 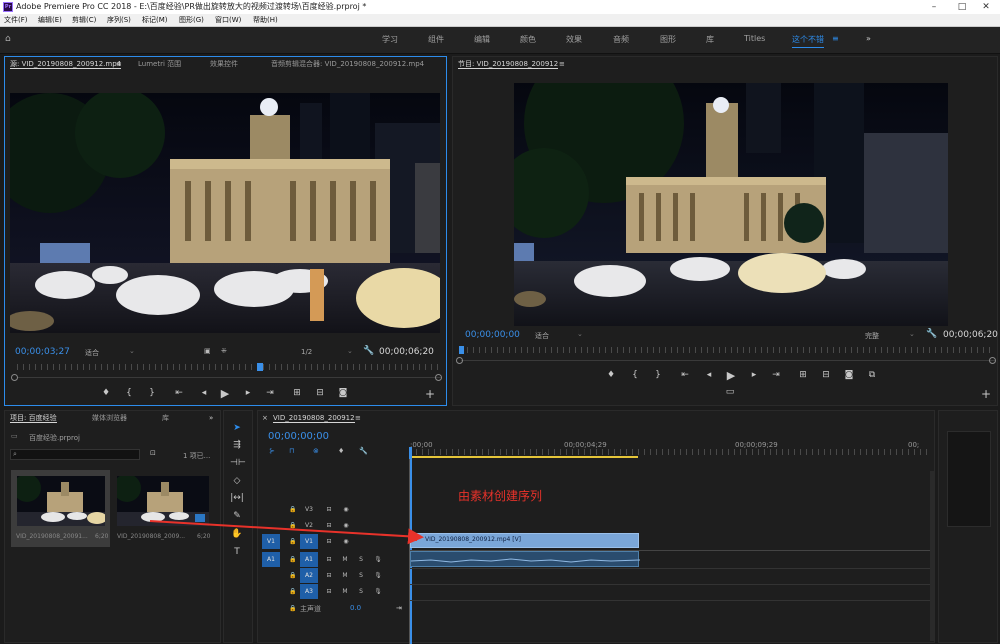 I want to click on audio-meters-panel, so click(x=968, y=526).